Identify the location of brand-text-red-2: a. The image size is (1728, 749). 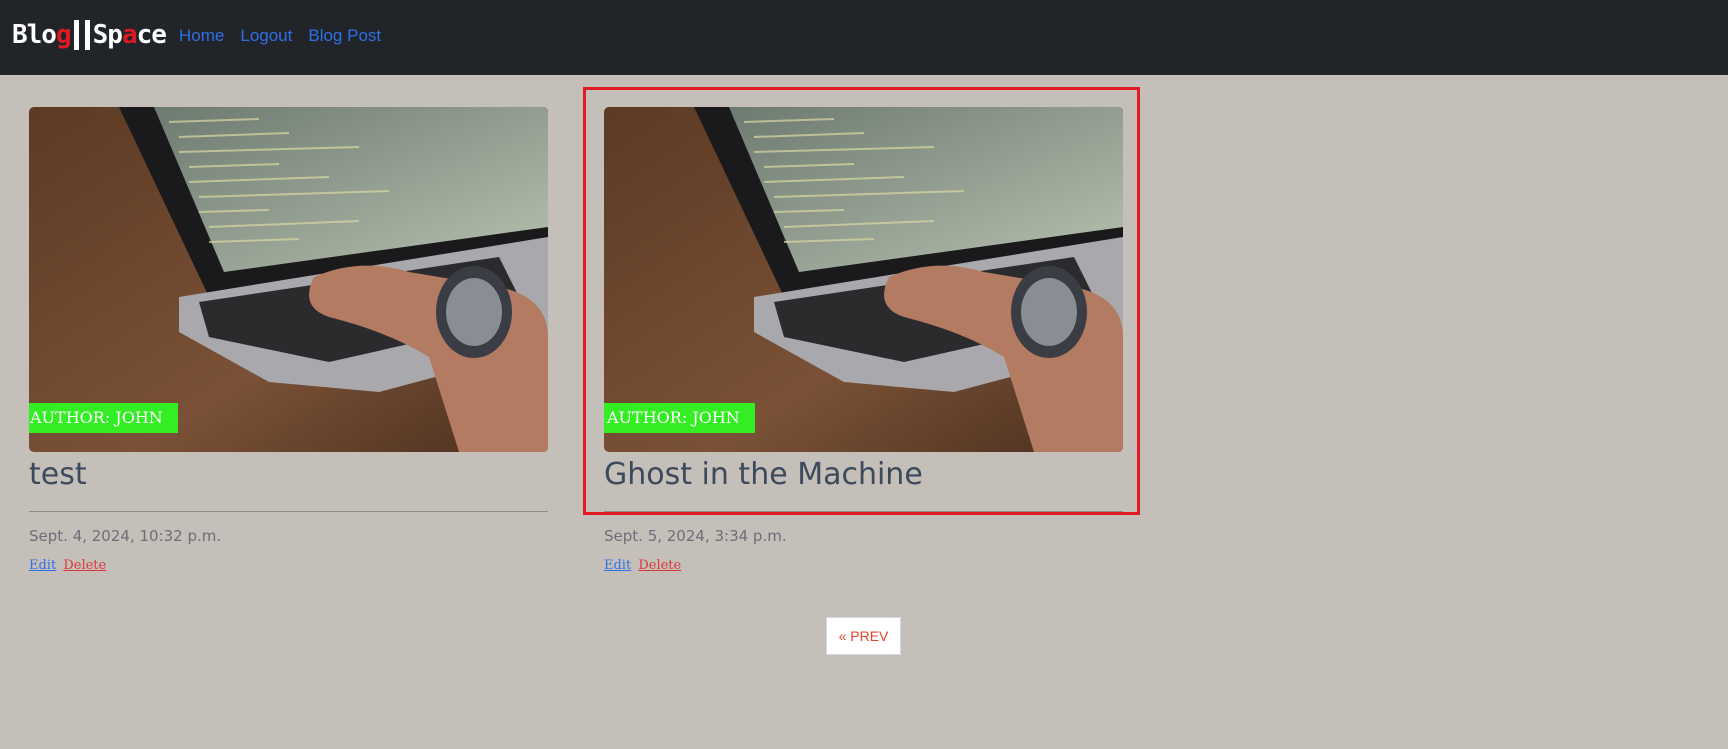
(129, 35).